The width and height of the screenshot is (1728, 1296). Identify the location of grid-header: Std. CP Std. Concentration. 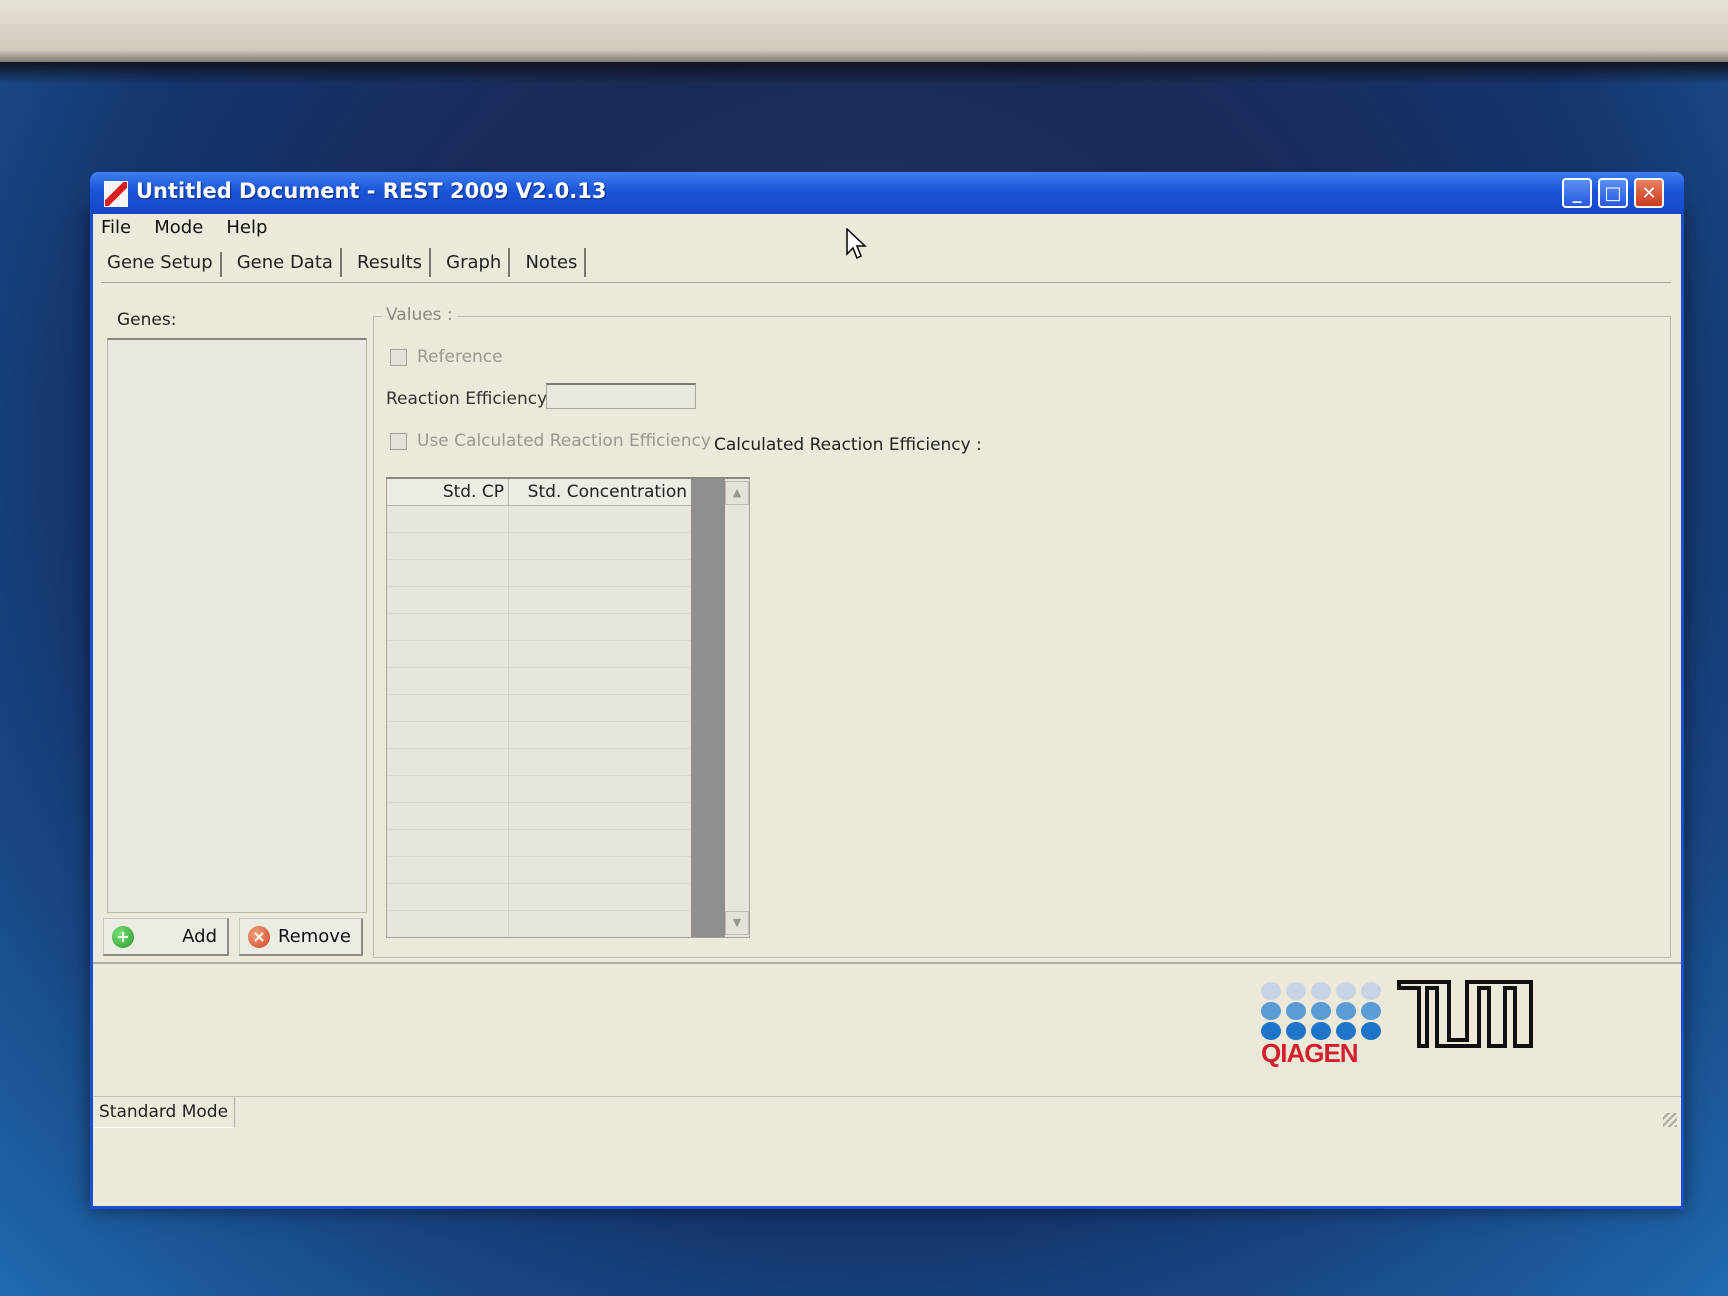
(539, 492).